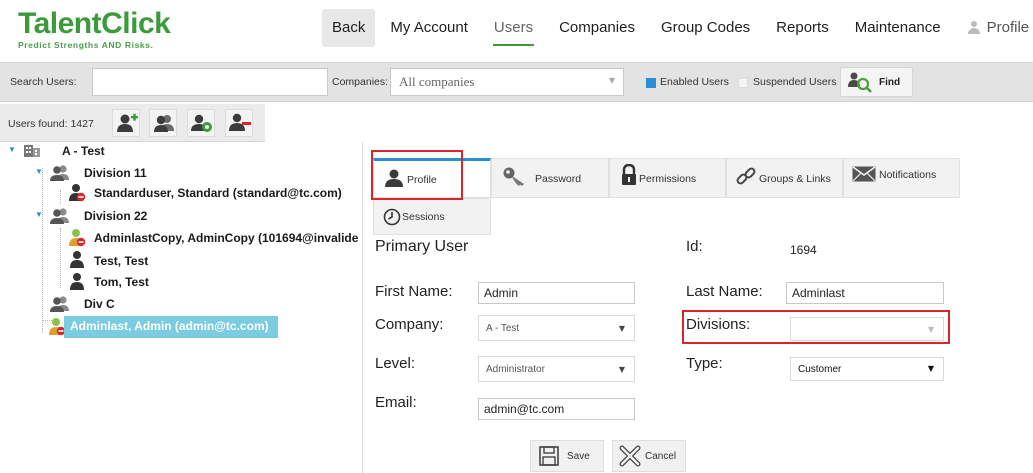  I want to click on key-icon, so click(513, 176).